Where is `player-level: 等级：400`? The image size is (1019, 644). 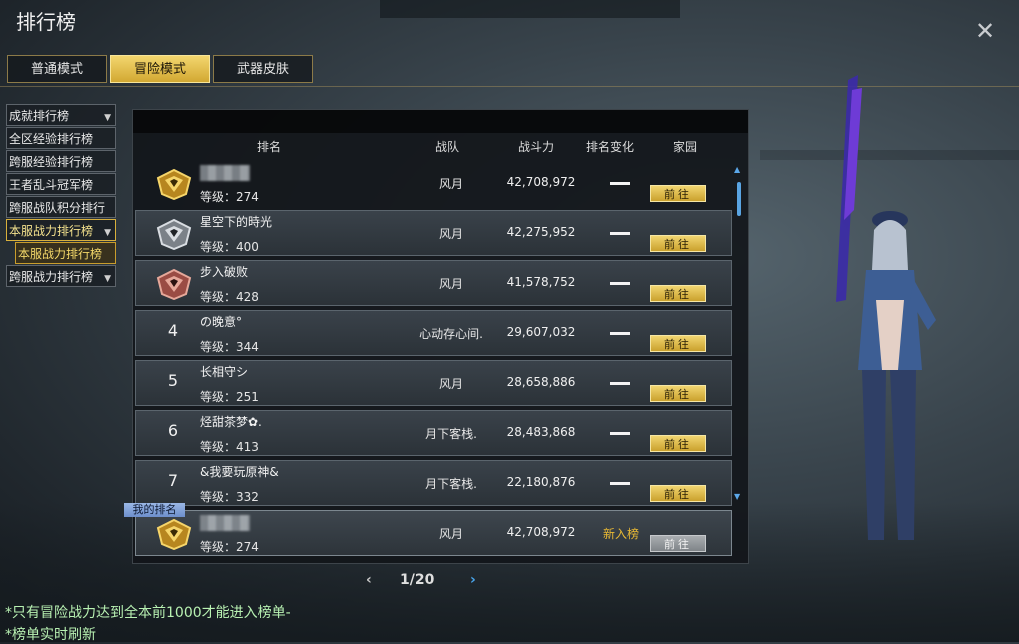
player-level: 等级：400 is located at coordinates (229, 247).